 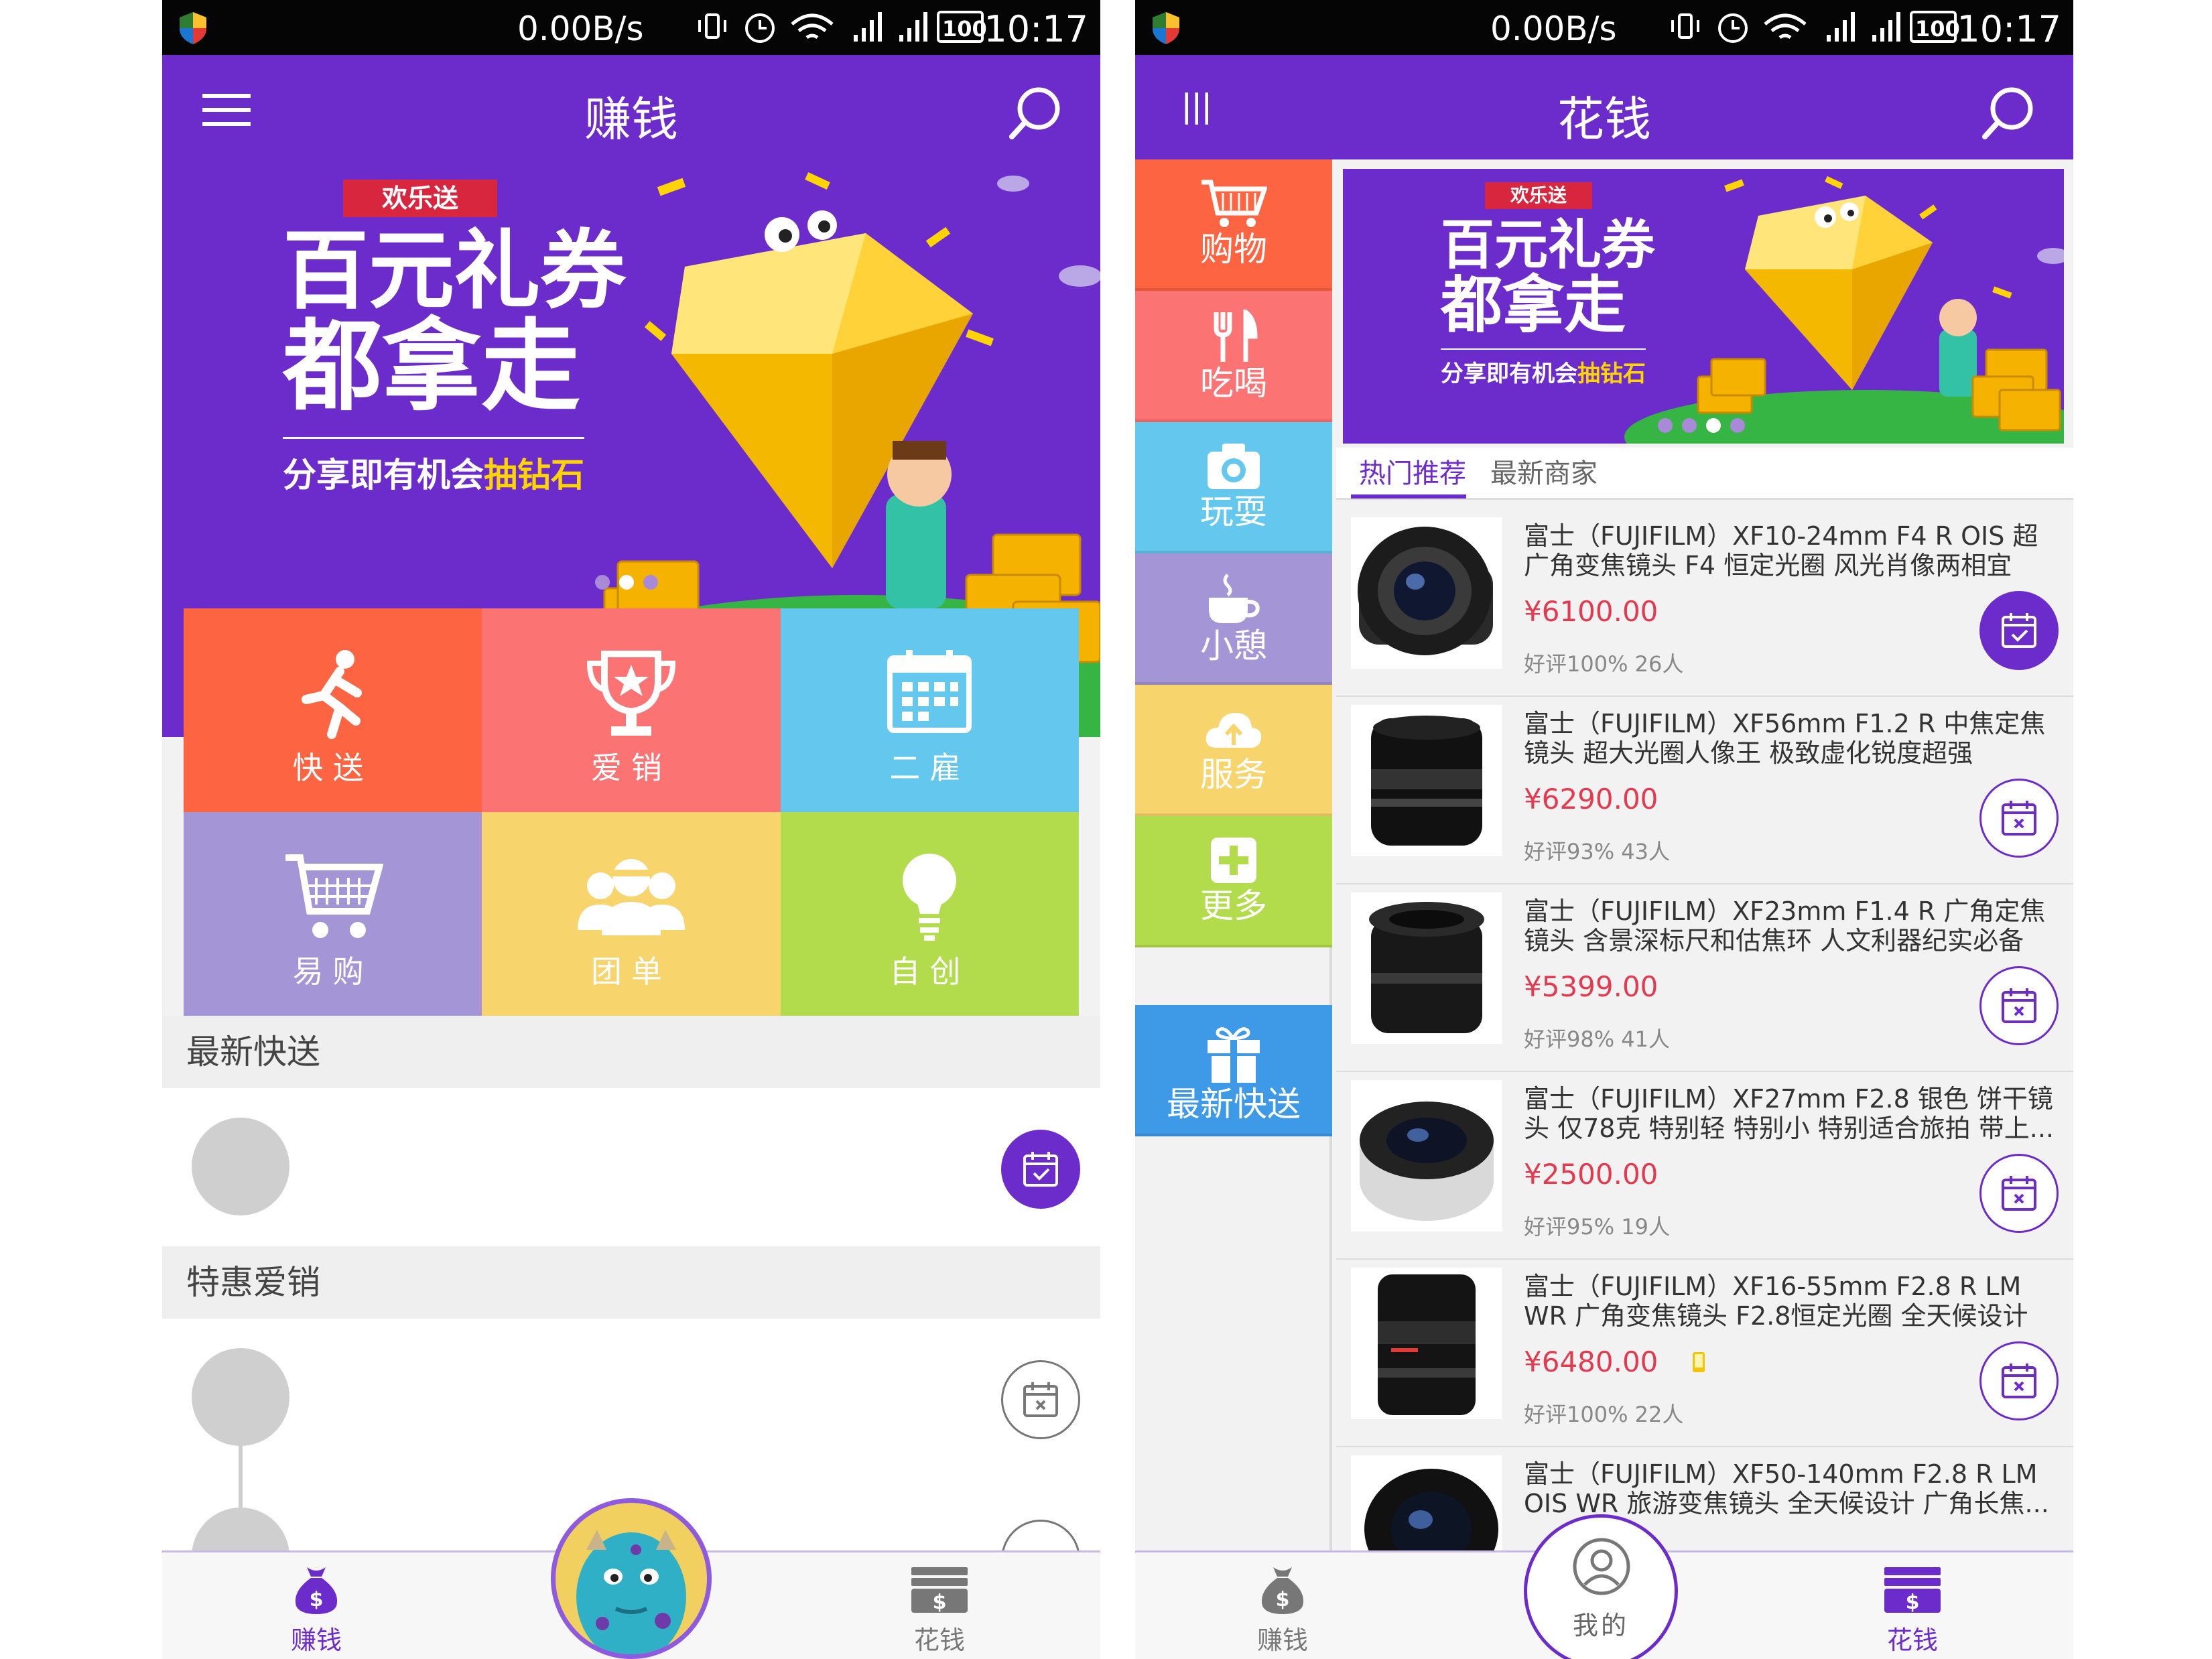 What do you see at coordinates (1591, 1174) in the screenshot?
I see `product-price: ¥2500.00` at bounding box center [1591, 1174].